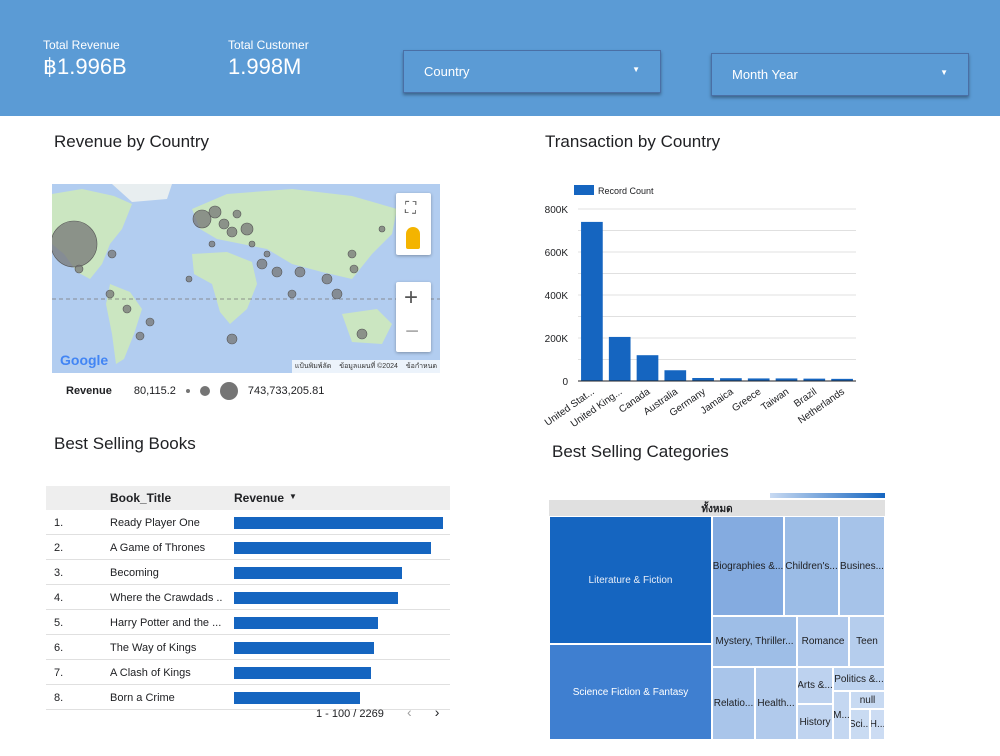 This screenshot has width=1000, height=756. What do you see at coordinates (630, 580) in the screenshot?
I see `treemap-cell: Literature & Fiction` at bounding box center [630, 580].